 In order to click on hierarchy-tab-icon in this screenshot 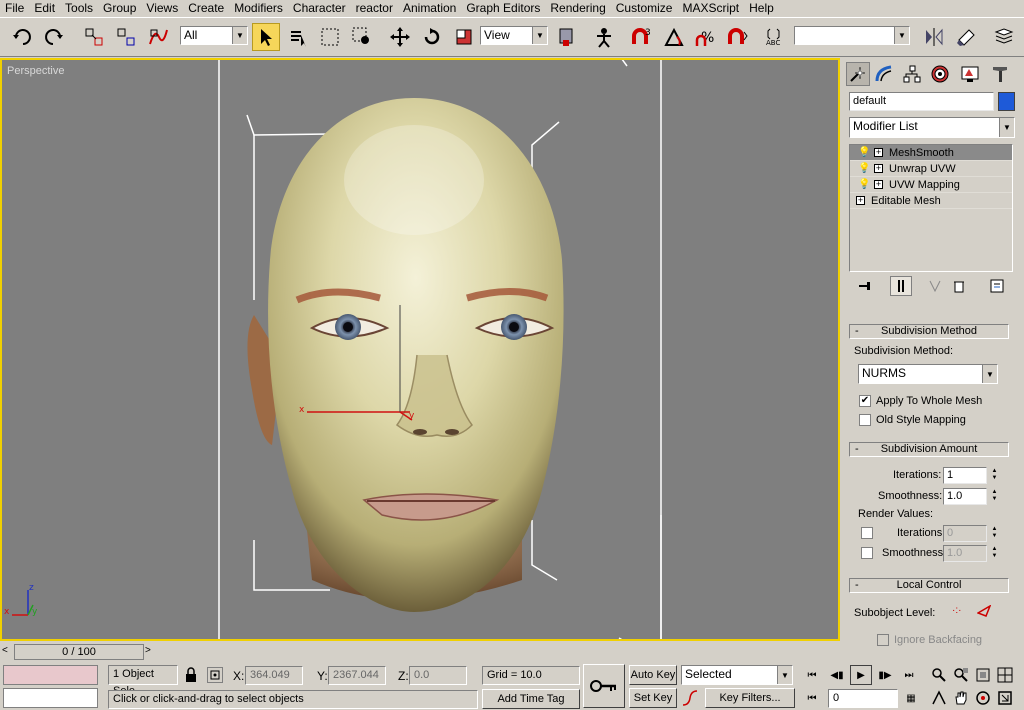, I will do `click(912, 74)`.